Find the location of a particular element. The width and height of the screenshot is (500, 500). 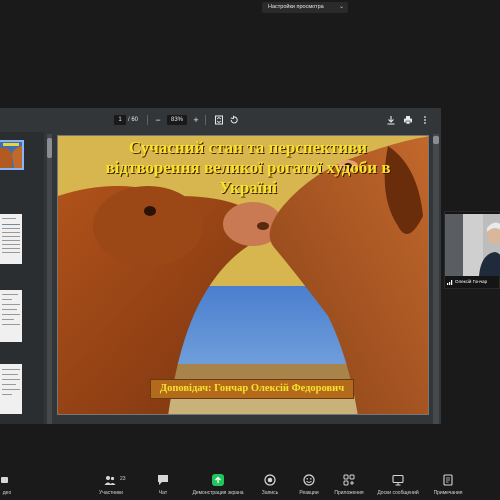

thumbnail-sidebar is located at coordinates (22, 278).